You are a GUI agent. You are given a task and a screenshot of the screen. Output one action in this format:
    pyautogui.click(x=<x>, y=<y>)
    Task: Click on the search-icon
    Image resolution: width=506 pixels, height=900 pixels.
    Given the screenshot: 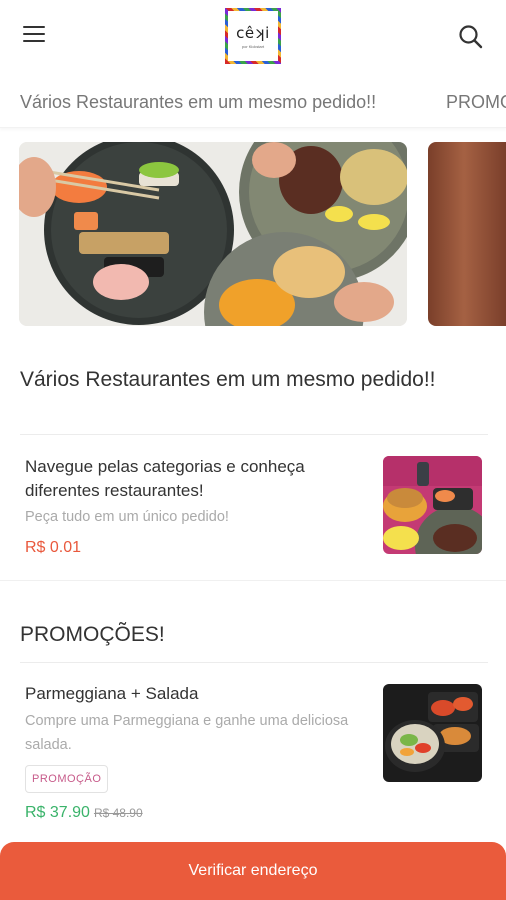 What is the action you would take?
    pyautogui.click(x=471, y=37)
    